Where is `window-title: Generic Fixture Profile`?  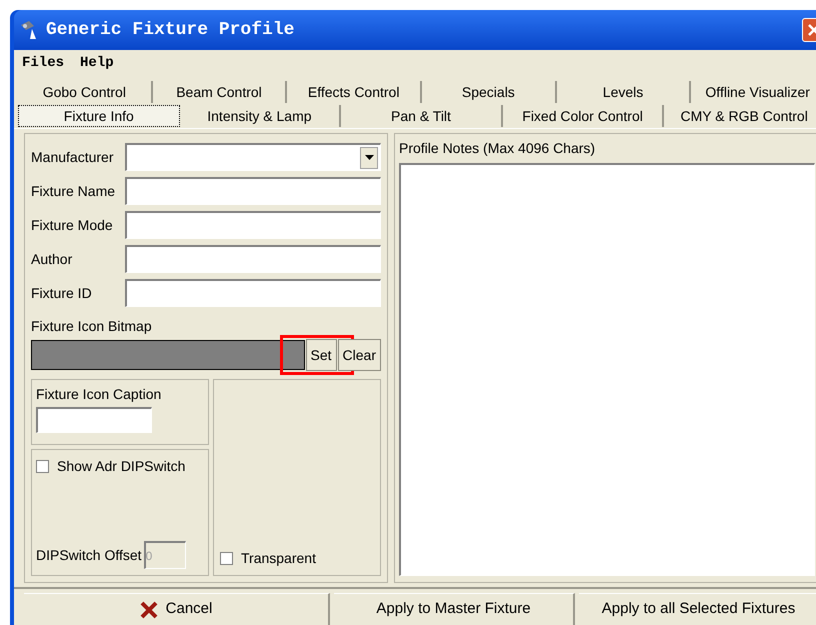
window-title: Generic Fixture Profile is located at coordinates (170, 30).